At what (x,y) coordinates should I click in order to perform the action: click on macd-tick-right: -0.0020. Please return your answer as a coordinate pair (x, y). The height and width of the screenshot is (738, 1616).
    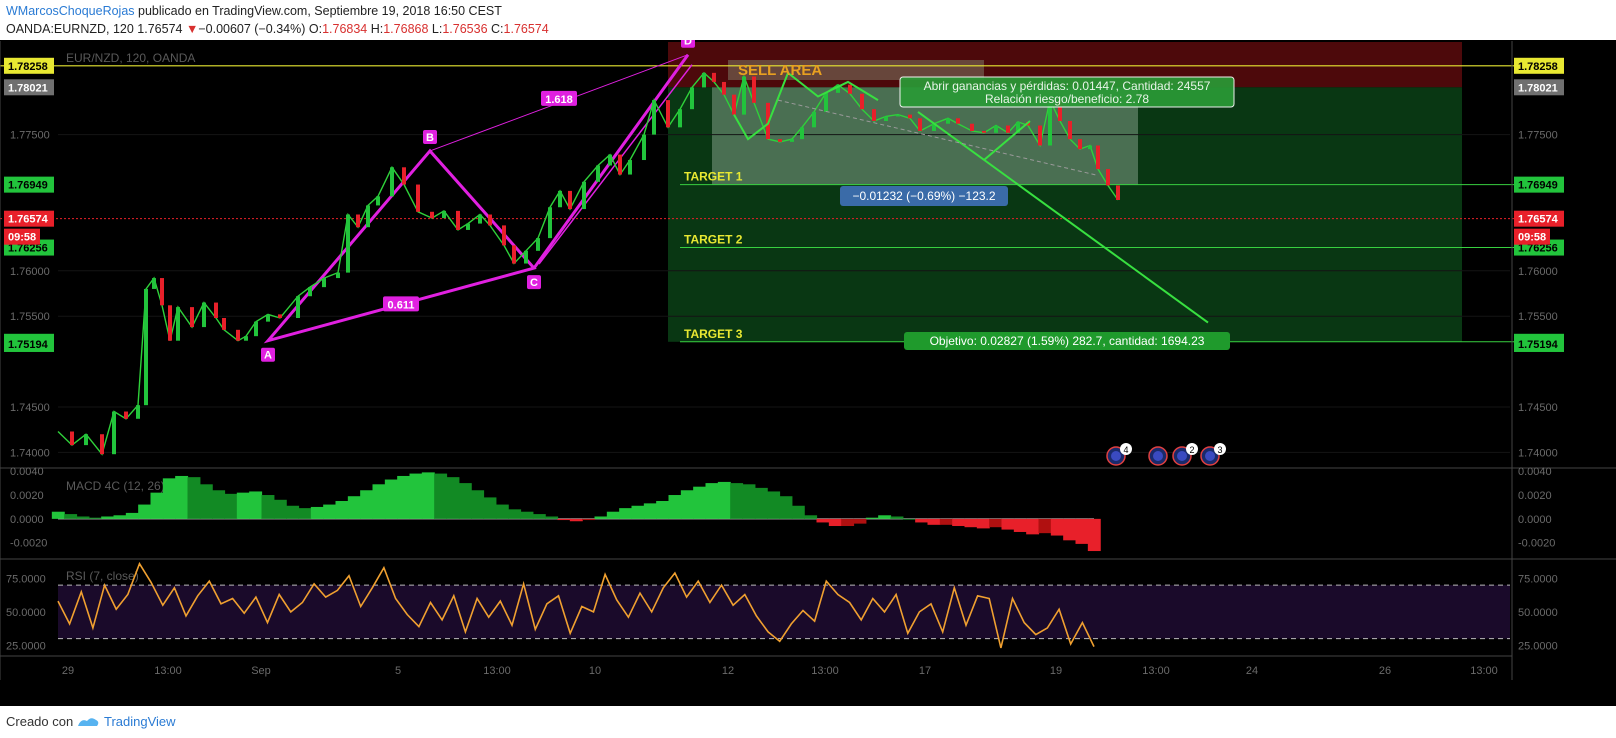
    Looking at the image, I should click on (1536, 544).